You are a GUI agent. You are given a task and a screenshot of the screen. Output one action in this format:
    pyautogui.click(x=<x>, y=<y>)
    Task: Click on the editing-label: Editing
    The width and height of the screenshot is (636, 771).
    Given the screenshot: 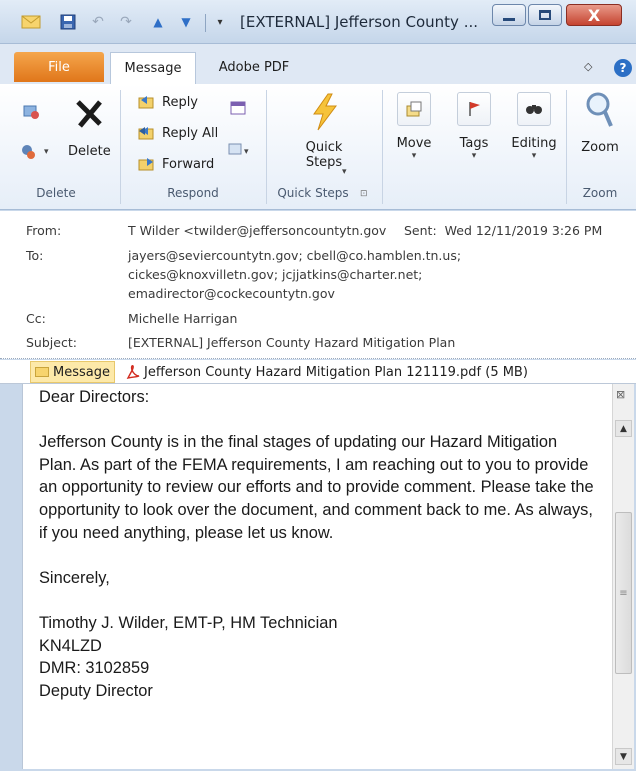 What is the action you would take?
    pyautogui.click(x=534, y=143)
    